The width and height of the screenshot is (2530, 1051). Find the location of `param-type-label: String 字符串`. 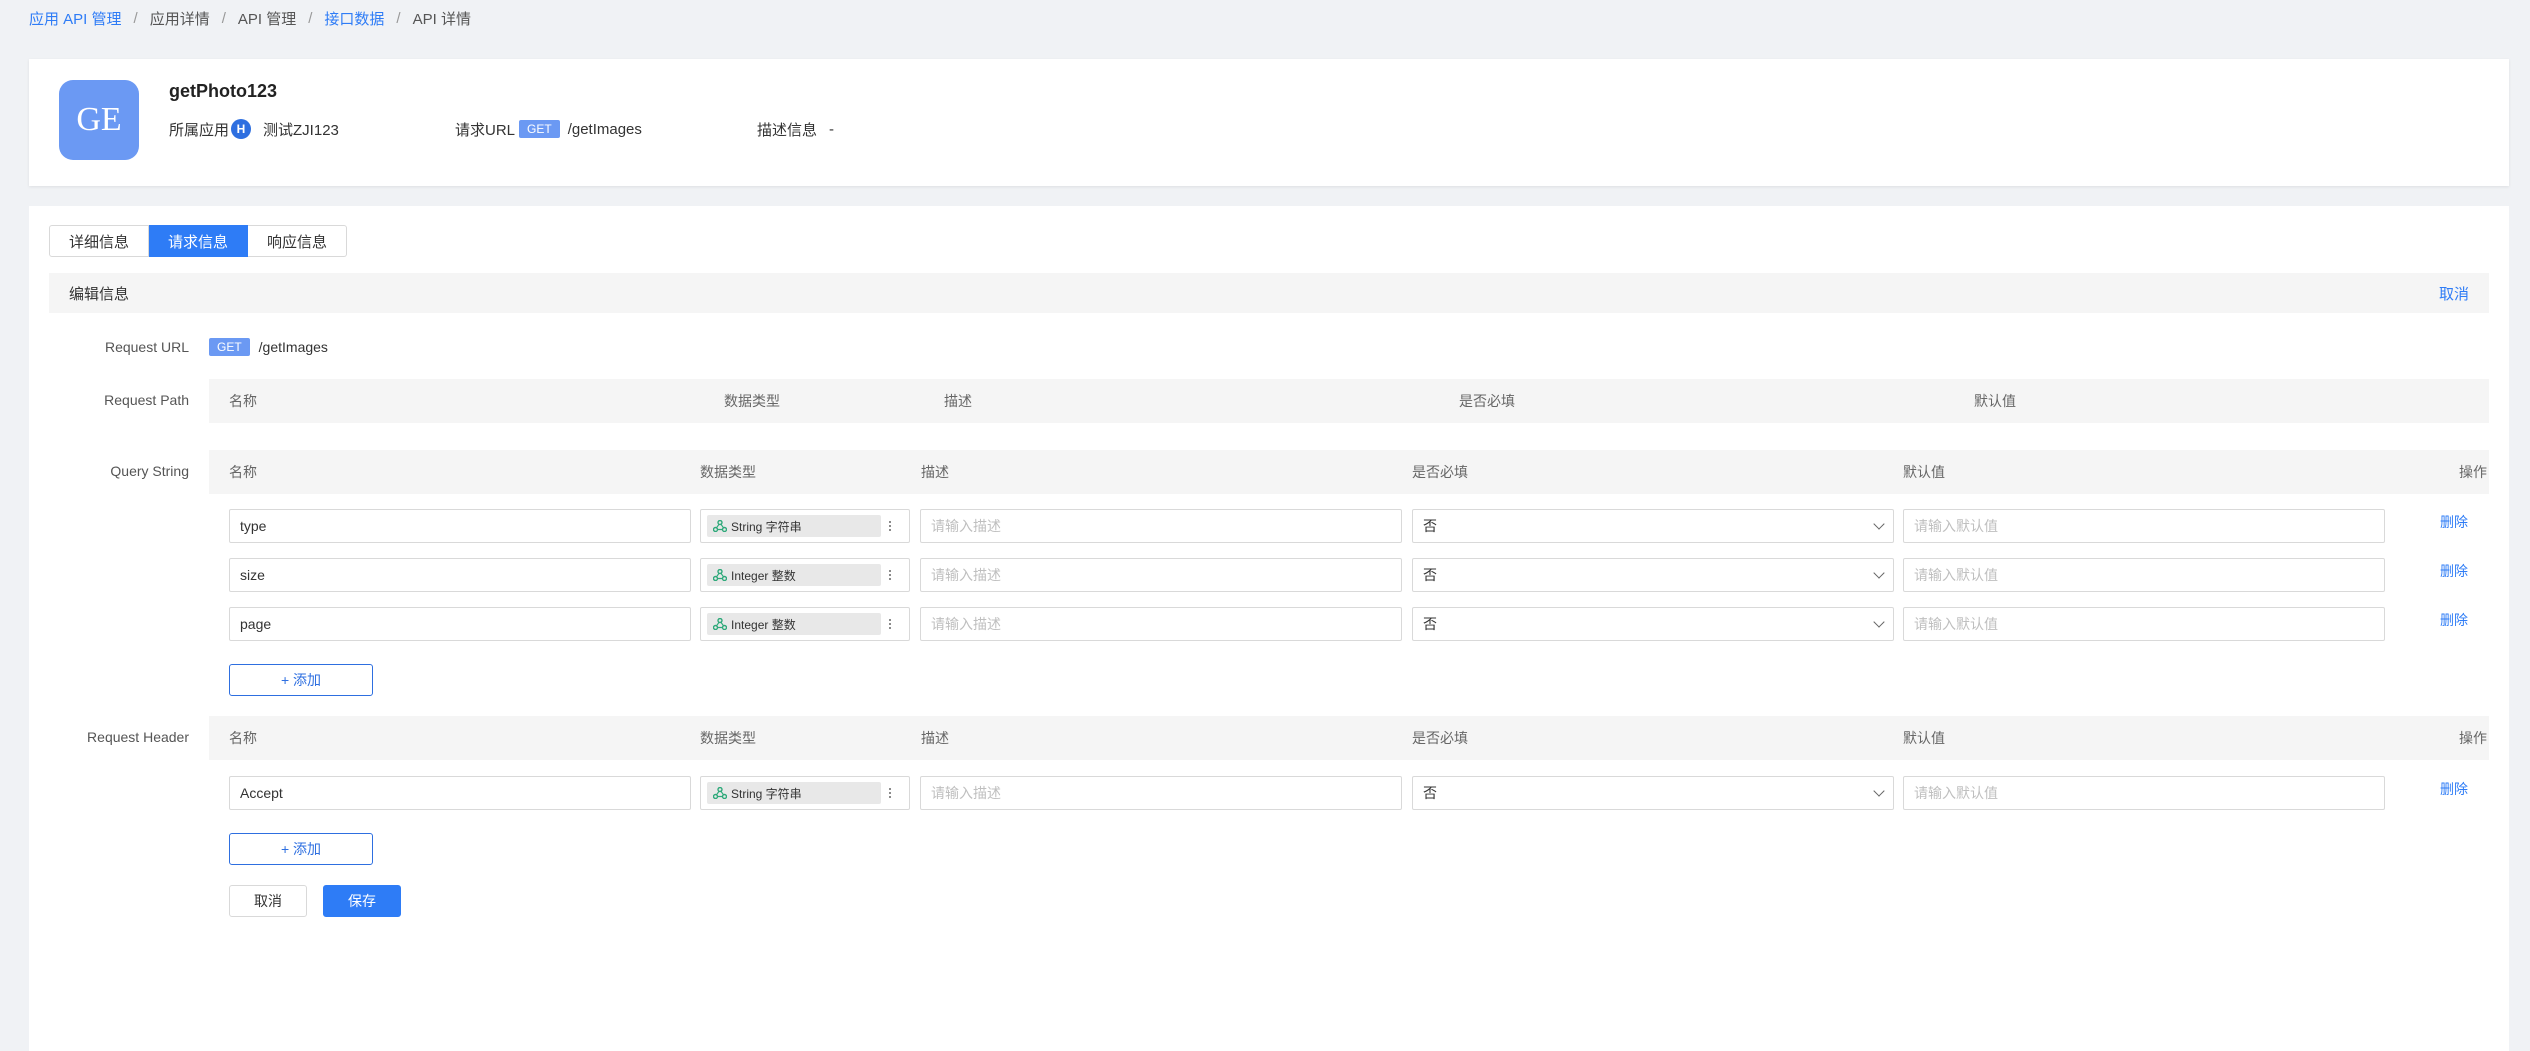

param-type-label: String 字符串 is located at coordinates (766, 526).